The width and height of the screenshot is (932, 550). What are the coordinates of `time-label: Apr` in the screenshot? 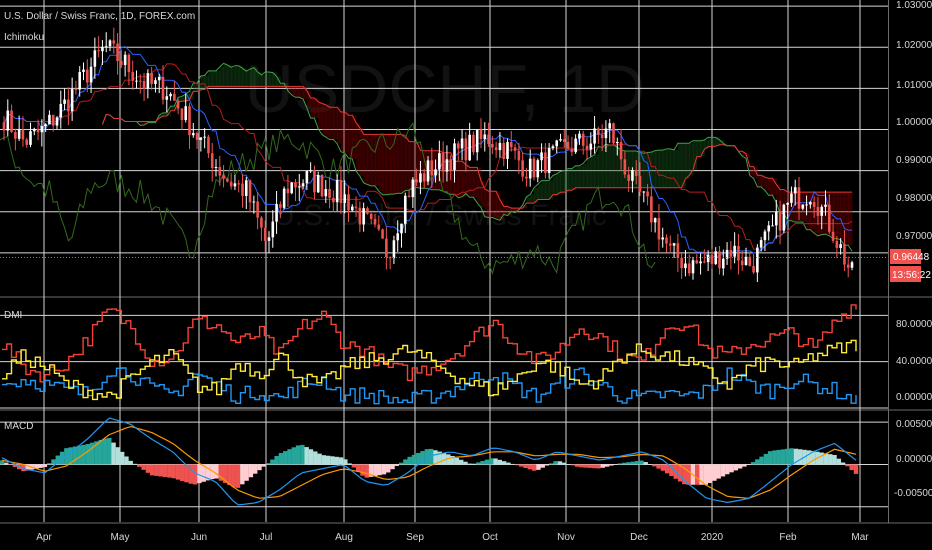 It's located at (44, 537).